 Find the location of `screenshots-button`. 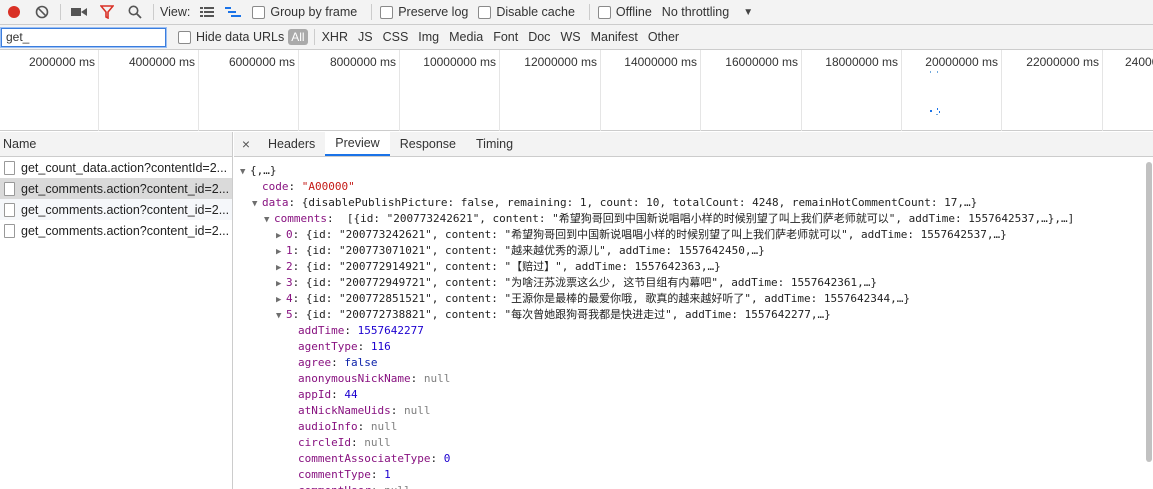

screenshots-button is located at coordinates (79, 12).